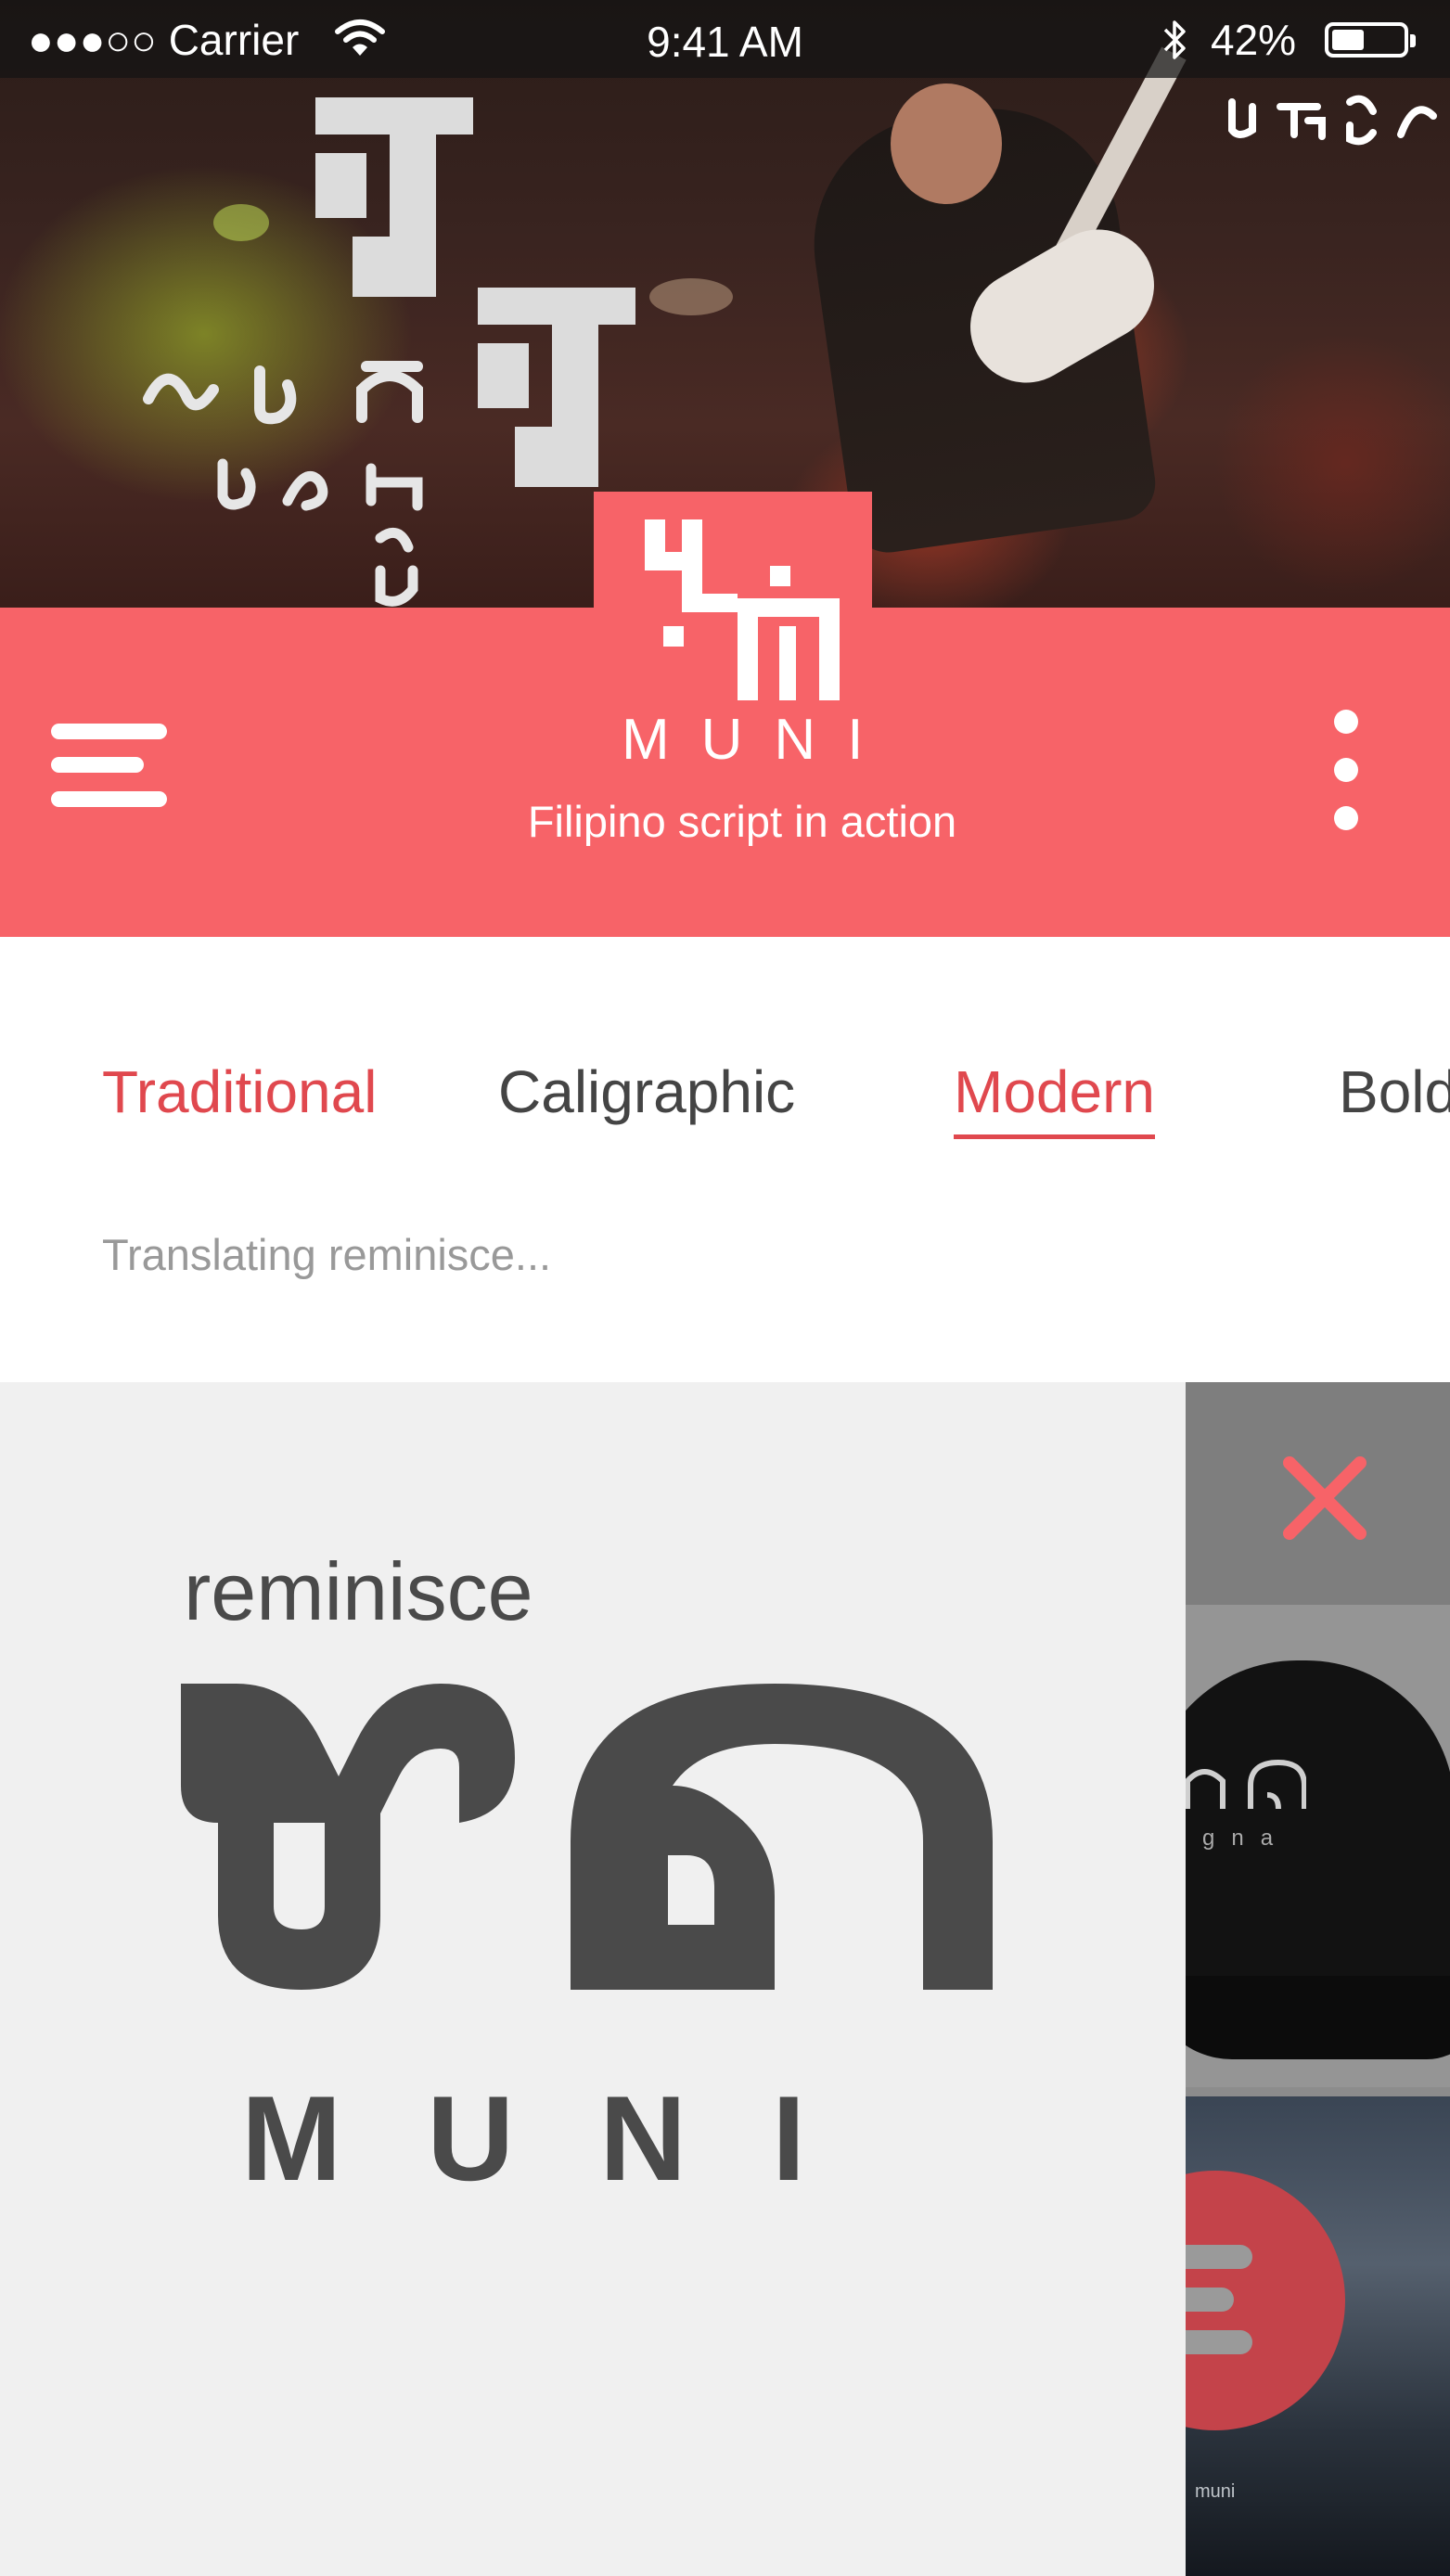 This screenshot has height=2576, width=1450. What do you see at coordinates (646, 1091) in the screenshot?
I see `tab-caligraphic: Caligraphic` at bounding box center [646, 1091].